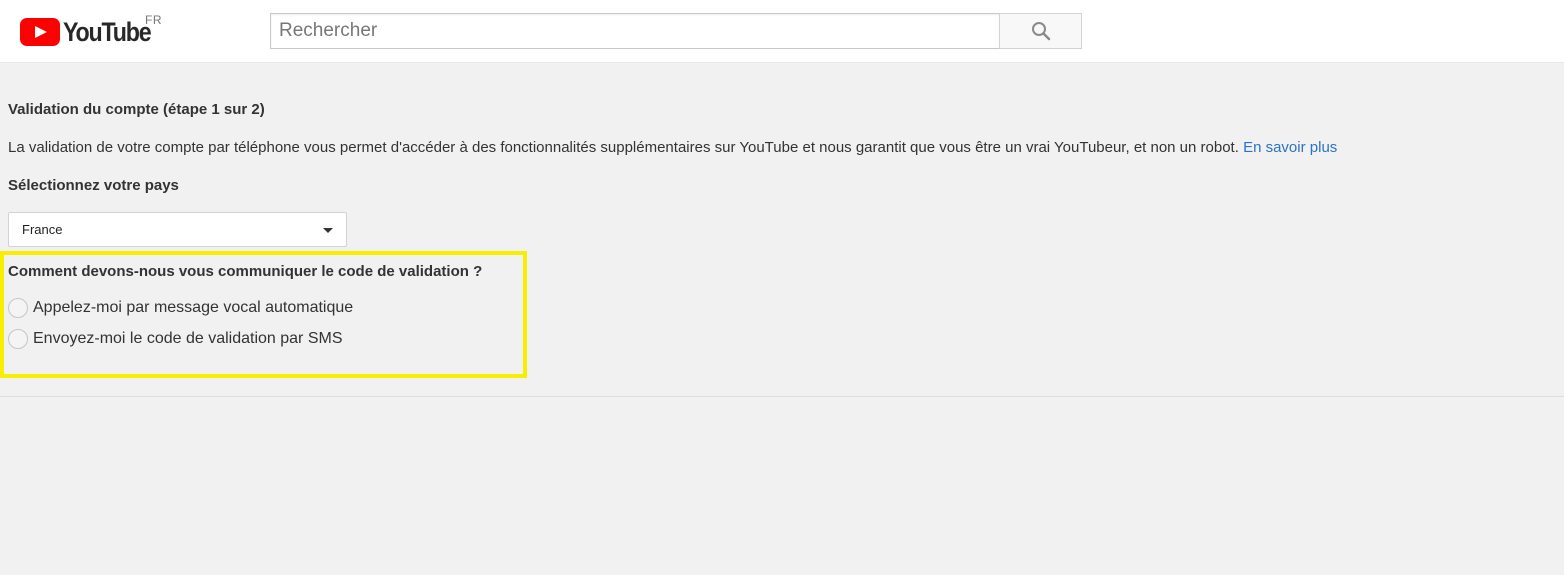  Describe the element at coordinates (328, 230) in the screenshot. I see `chevron-down-icon` at that location.